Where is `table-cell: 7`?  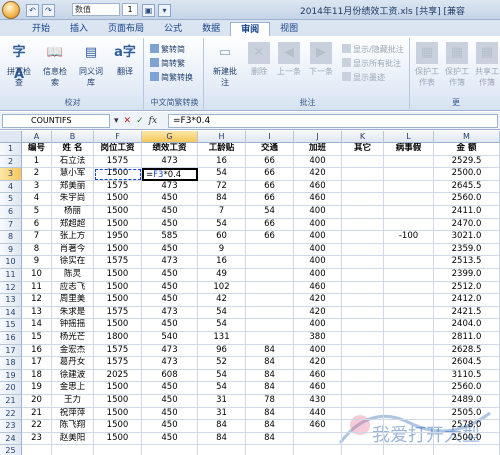 table-cell: 7 is located at coordinates (37, 237).